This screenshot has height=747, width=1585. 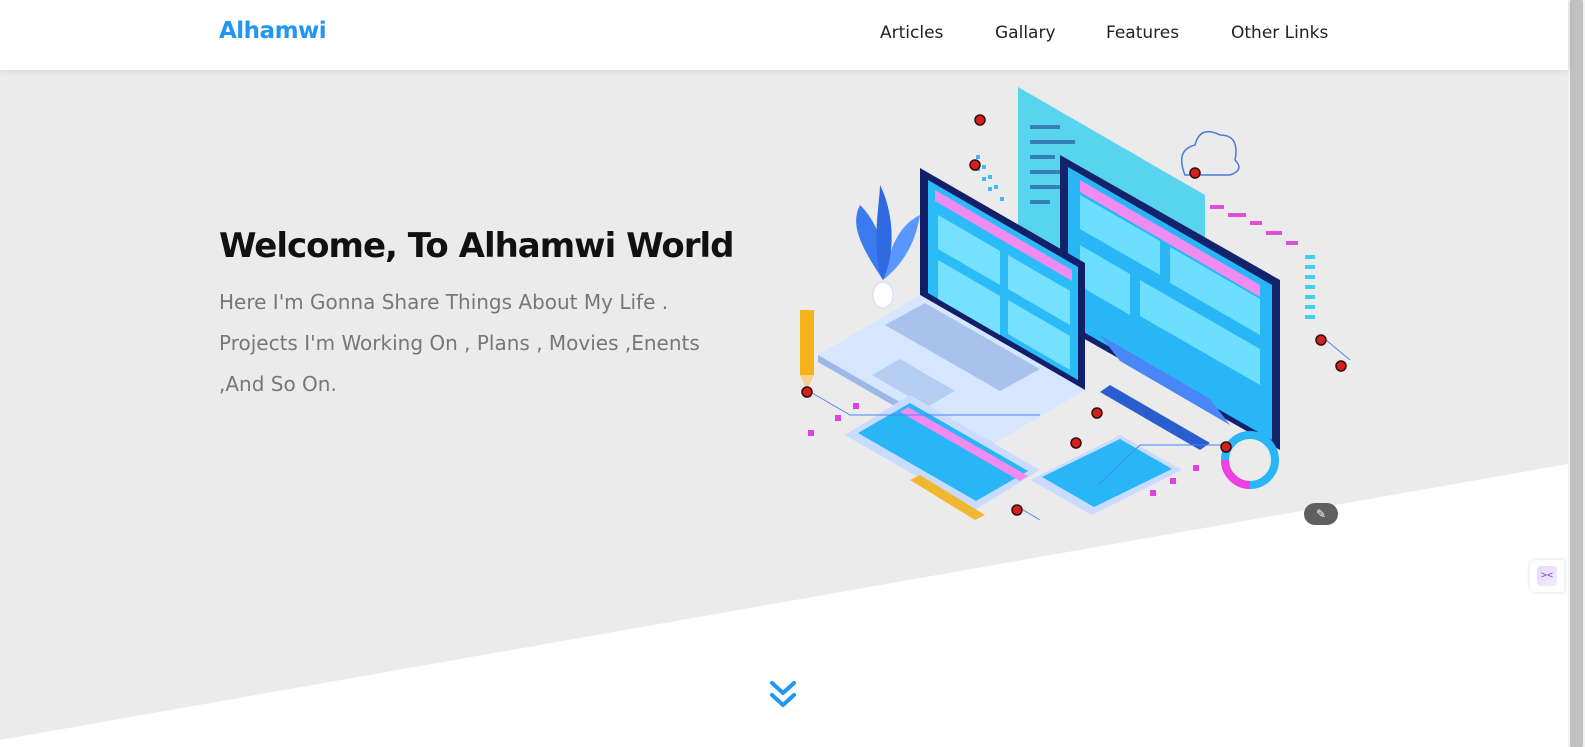 I want to click on double-chevron-down-icon, so click(x=783, y=694).